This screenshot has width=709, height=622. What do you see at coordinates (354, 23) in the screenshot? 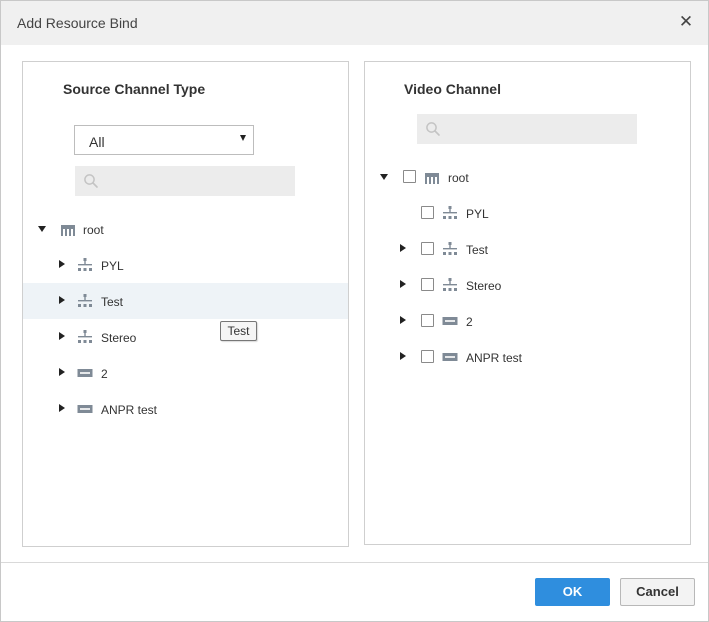
I see `dialog-titlebar: Add Resource Bind ✕` at bounding box center [354, 23].